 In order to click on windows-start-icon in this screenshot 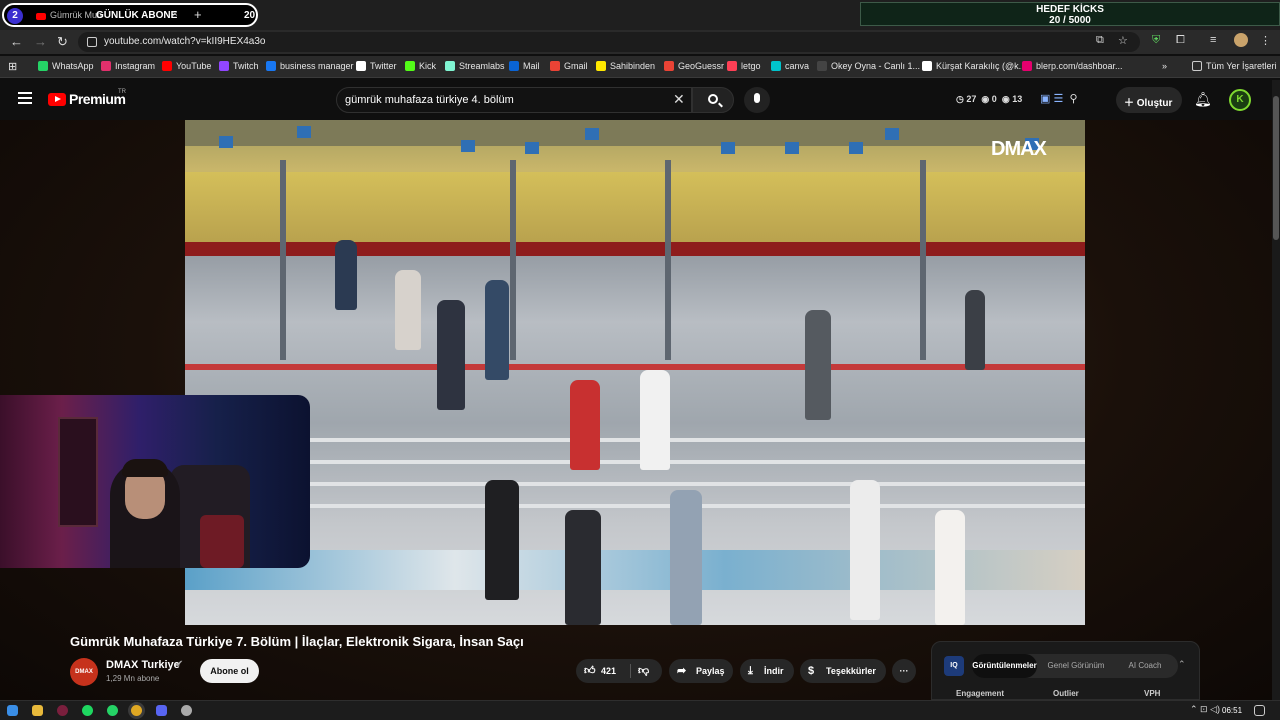, I will do `click(12, 710)`.